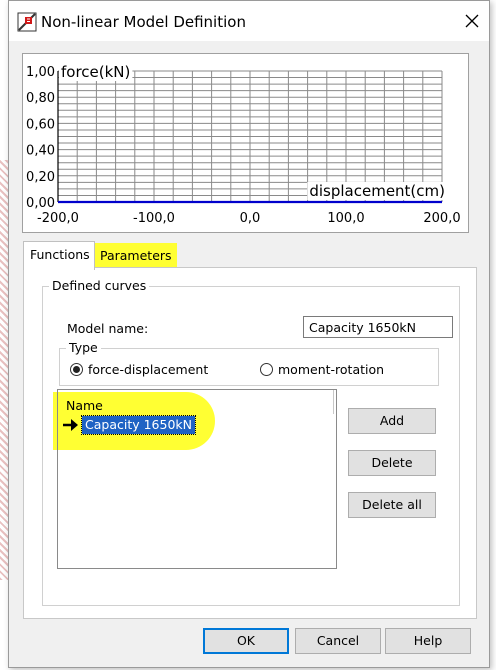 This screenshot has height=670, width=496. What do you see at coordinates (333, 402) in the screenshot?
I see `list-divider` at bounding box center [333, 402].